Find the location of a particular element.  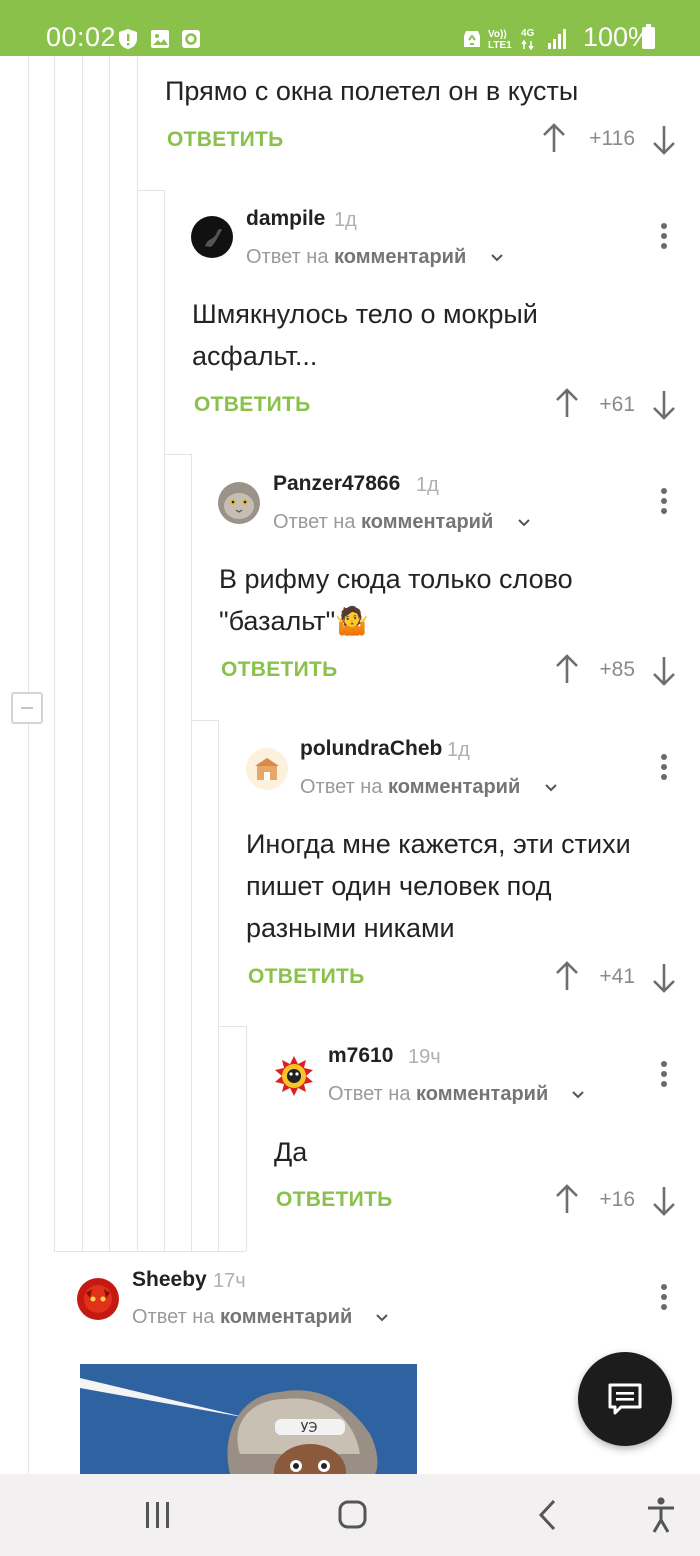

comment-text: В рифму сюда только слово "базальт"🤷 is located at coordinates (396, 600).